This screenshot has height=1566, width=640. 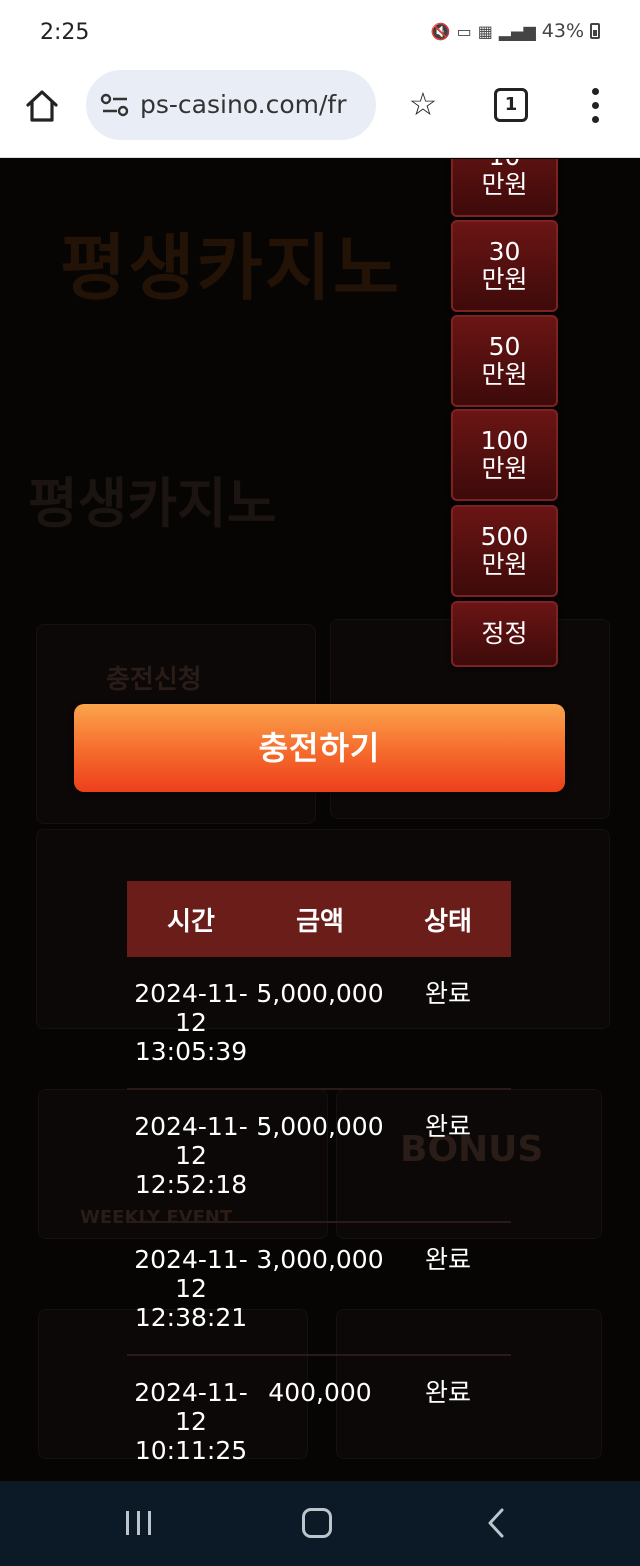 I want to click on row-time: 2024-11- 12 13:05:39, so click(x=191, y=1033).